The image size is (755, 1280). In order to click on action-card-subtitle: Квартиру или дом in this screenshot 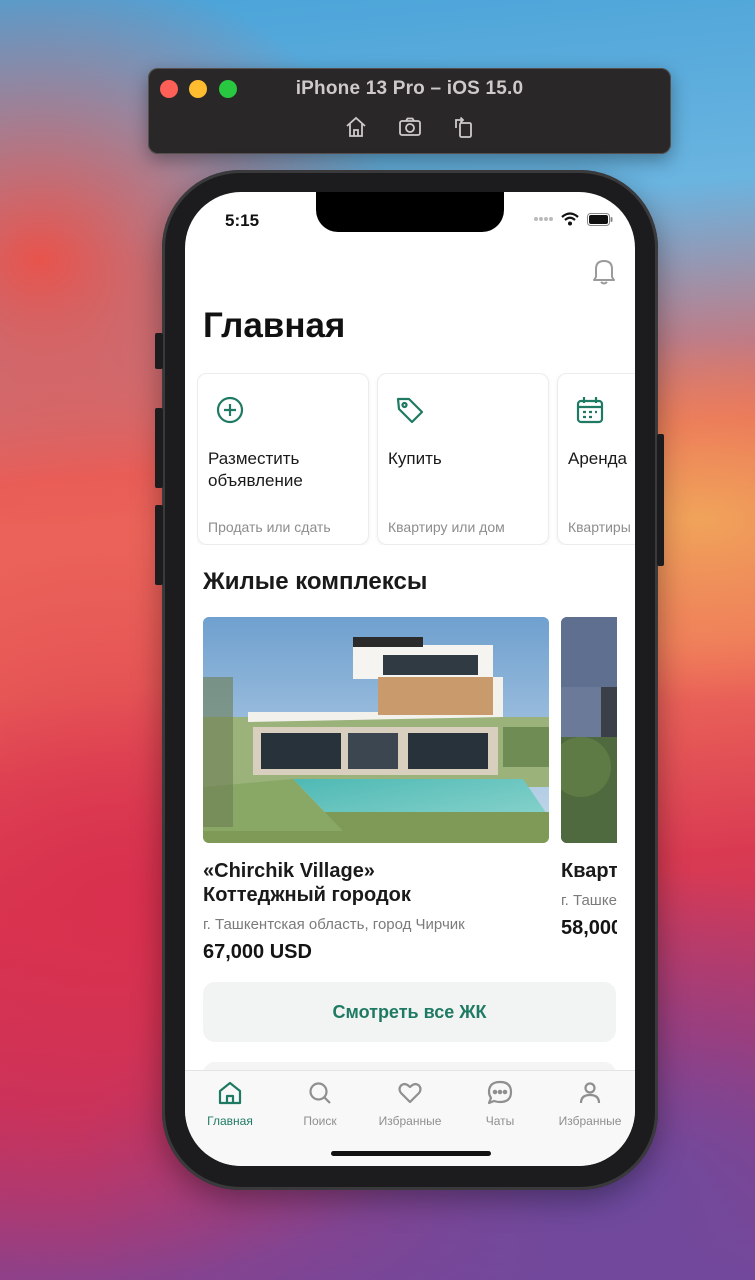, I will do `click(446, 527)`.